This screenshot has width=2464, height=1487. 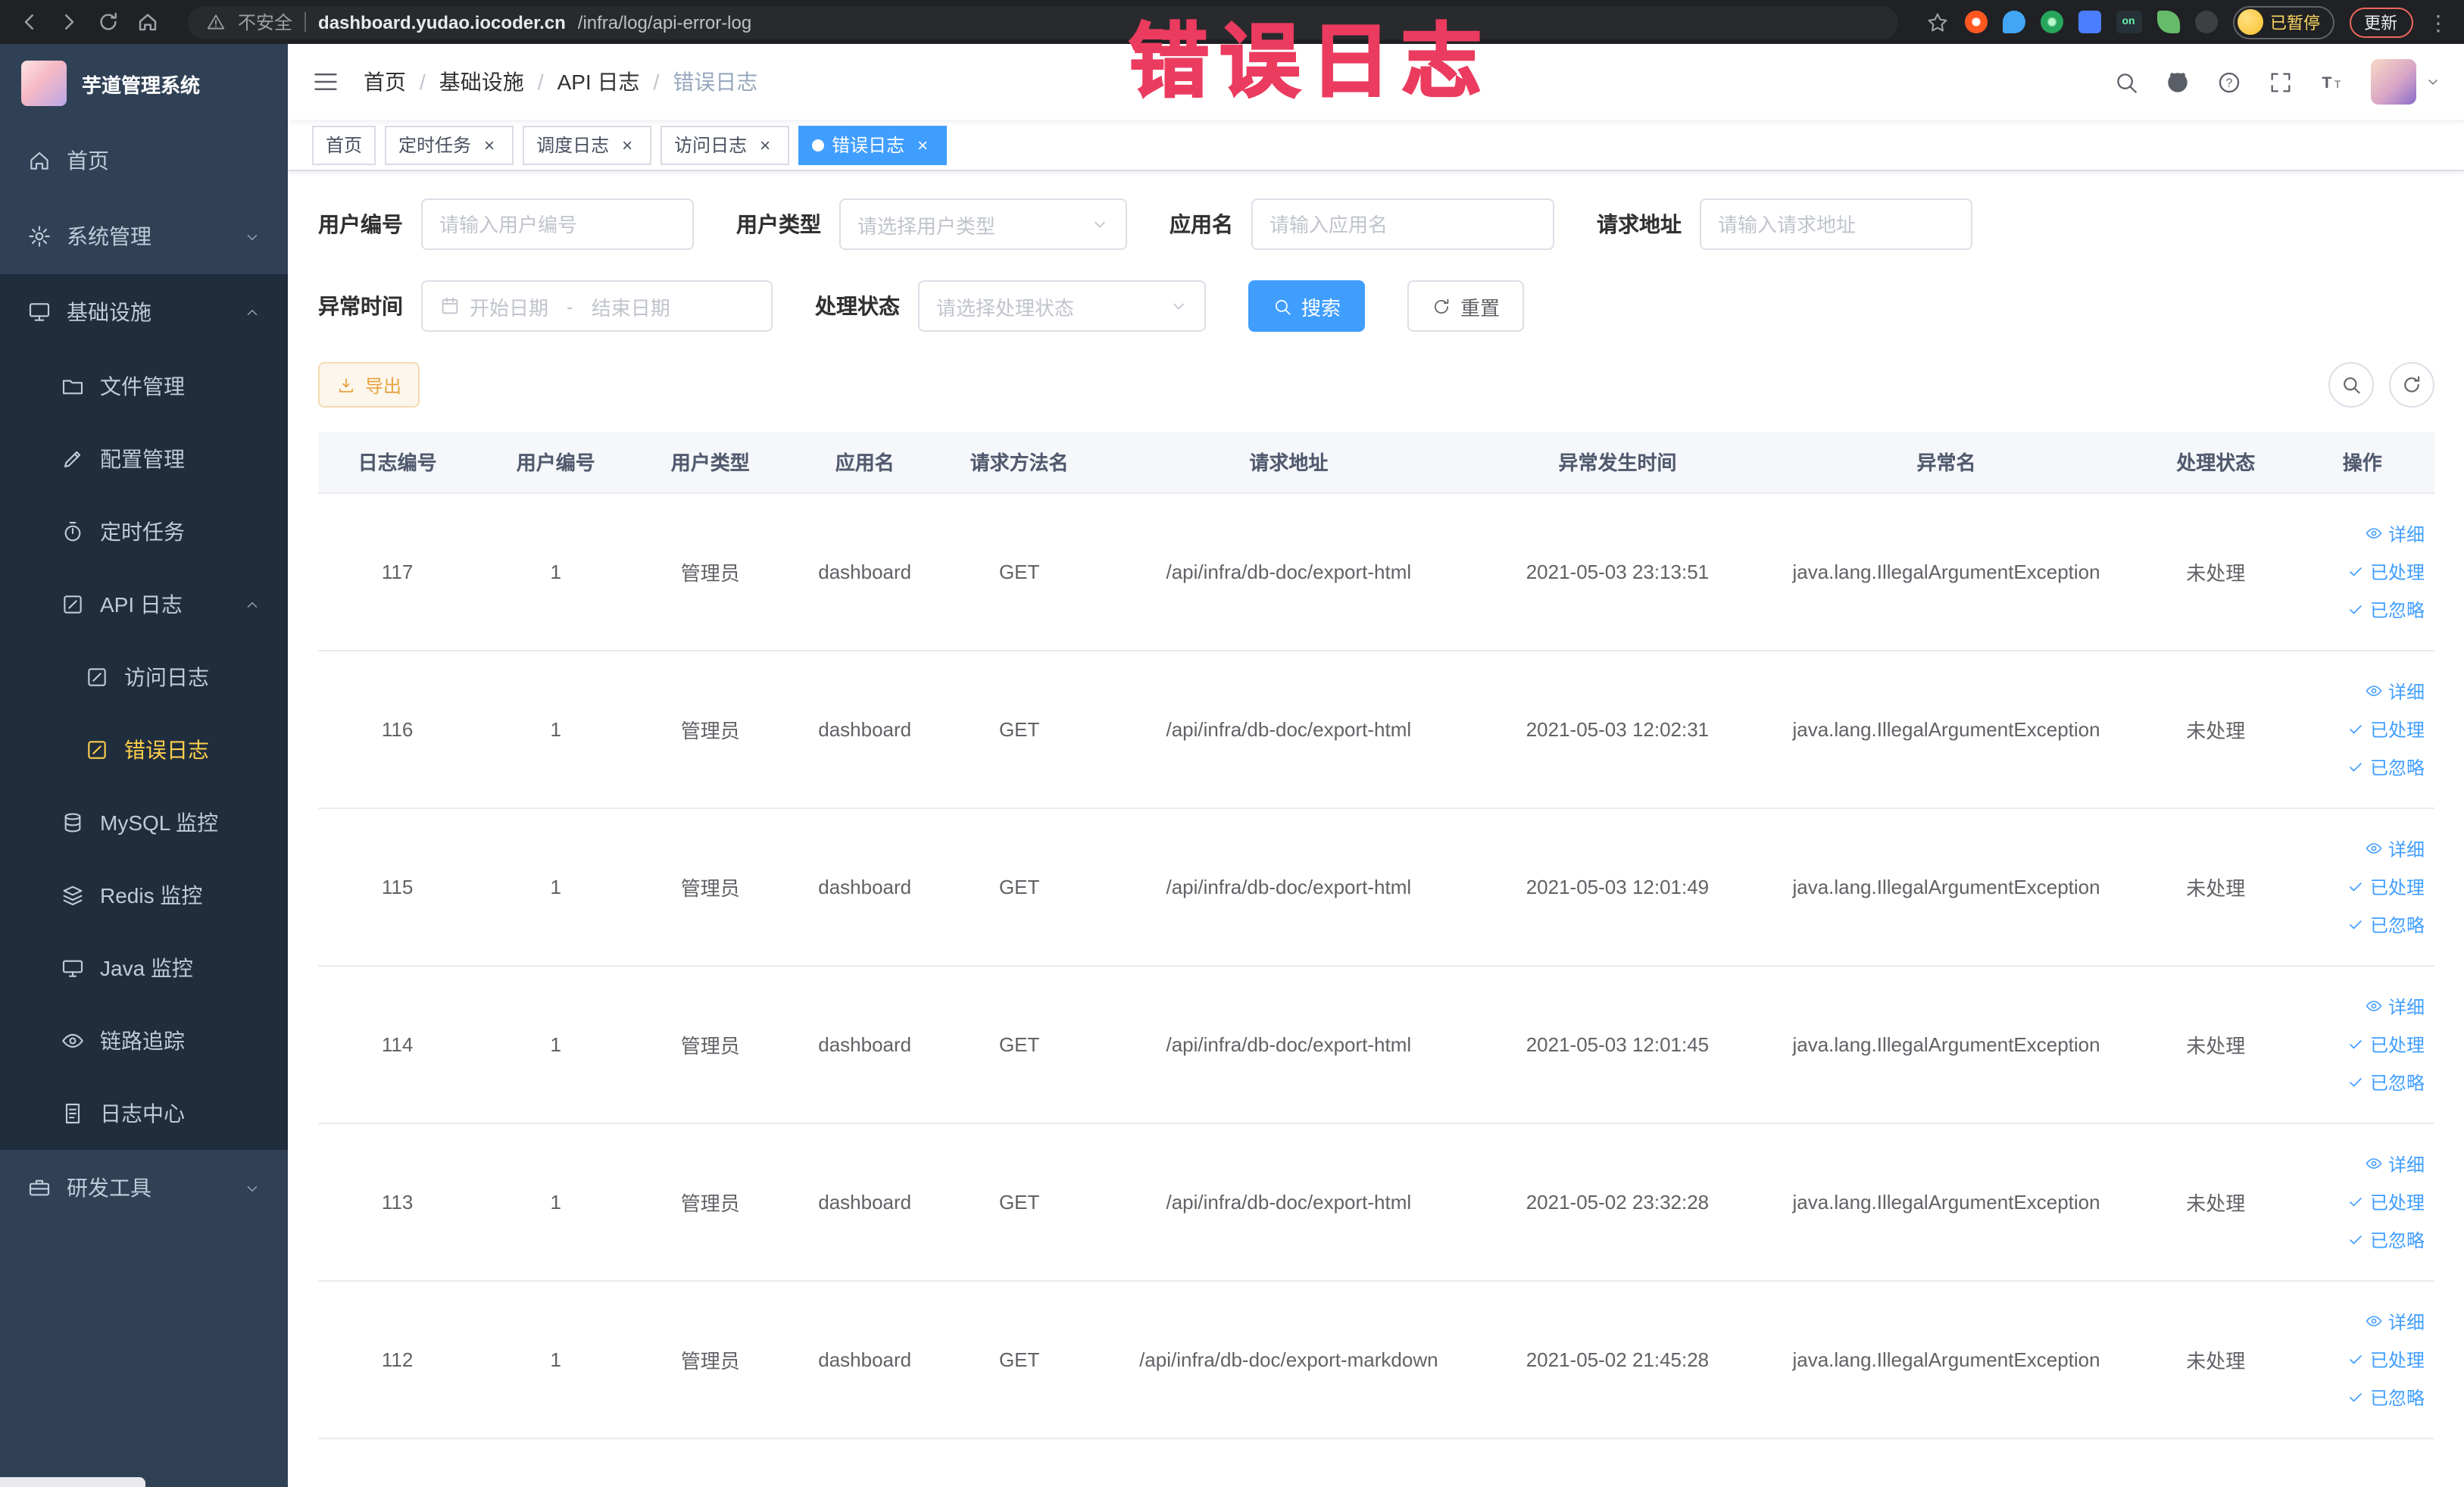 What do you see at coordinates (587, 144) in the screenshot?
I see `tab-调度日志: 调度日志 ×` at bounding box center [587, 144].